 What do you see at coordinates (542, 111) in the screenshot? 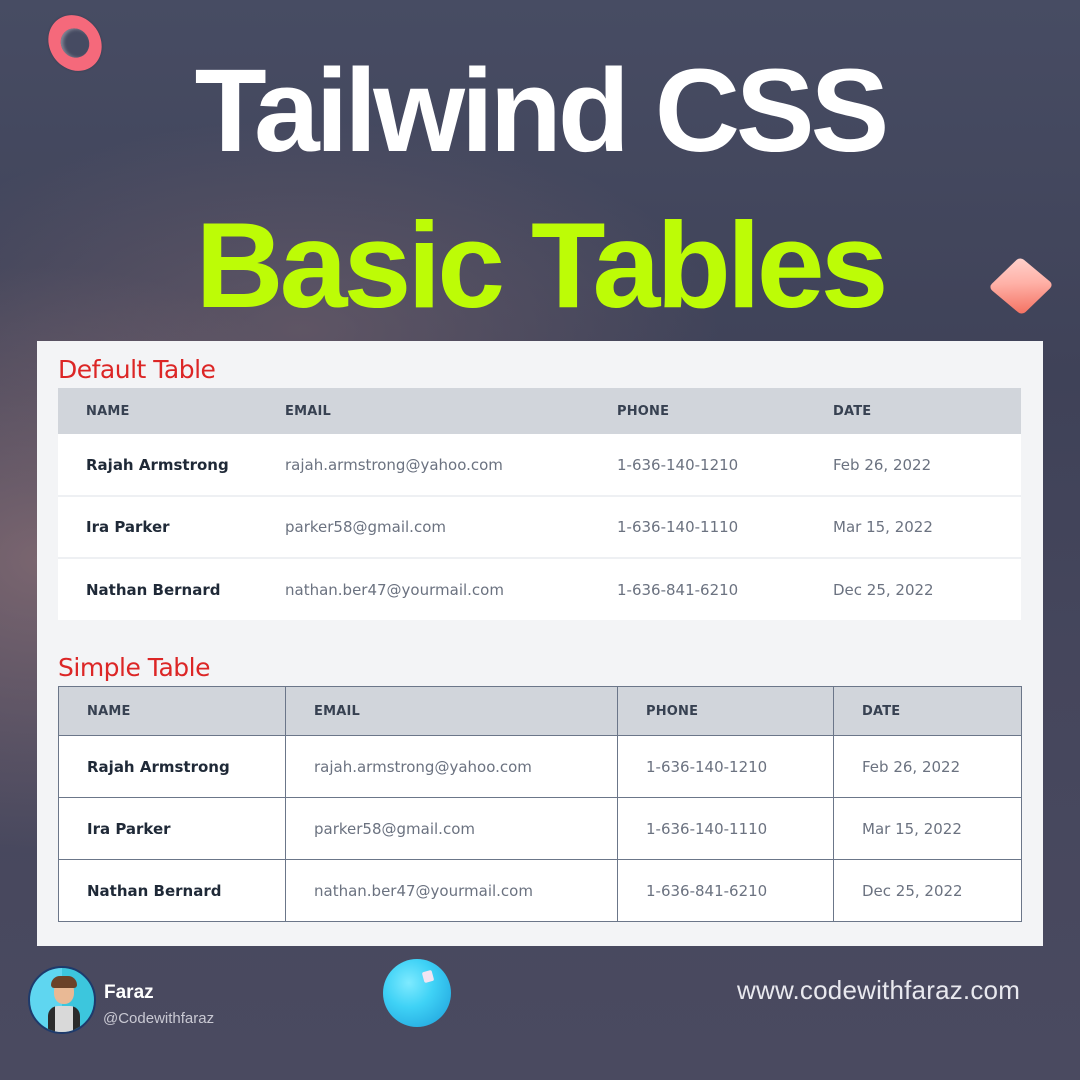
I see `hero-title-line1: Tailwind CSS` at bounding box center [542, 111].